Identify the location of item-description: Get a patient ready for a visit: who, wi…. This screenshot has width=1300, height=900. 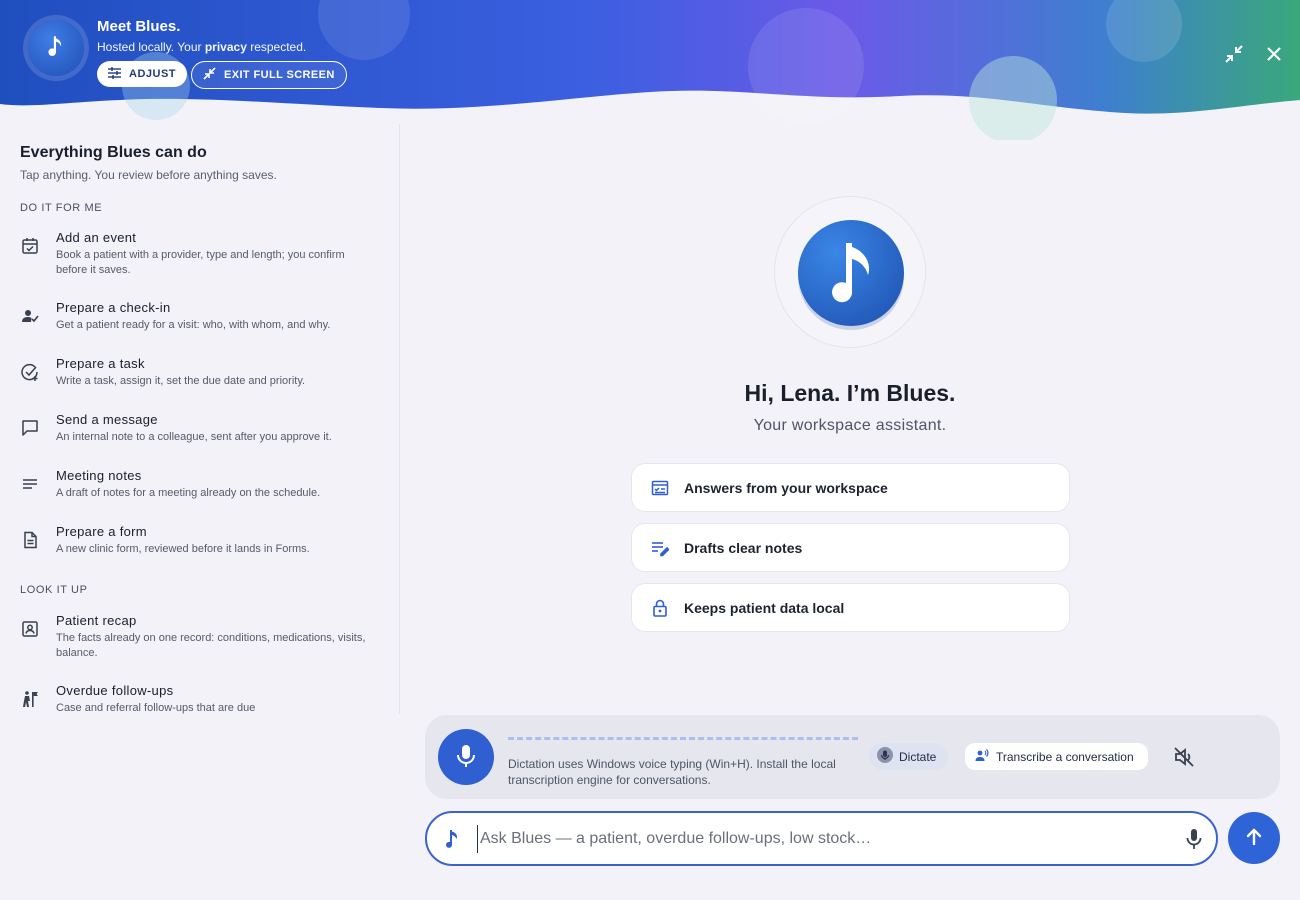
(193, 325).